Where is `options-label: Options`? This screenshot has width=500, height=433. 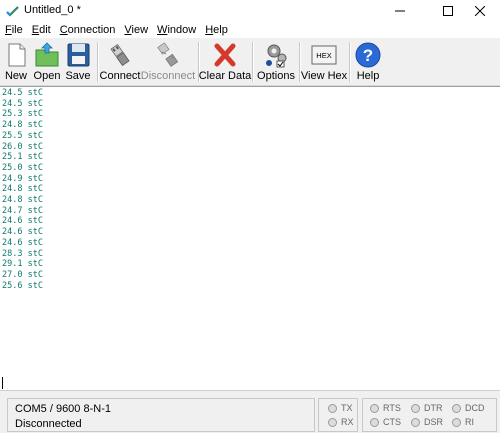 options-label: Options is located at coordinates (276, 76).